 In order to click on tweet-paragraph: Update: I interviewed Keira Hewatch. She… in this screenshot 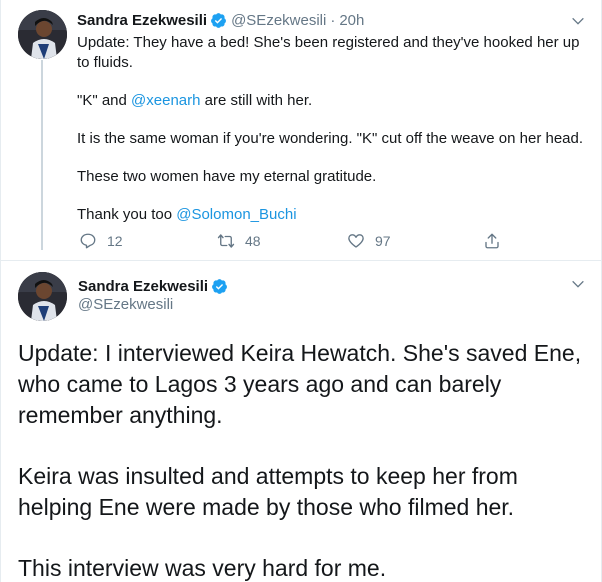, I will do `click(300, 384)`.